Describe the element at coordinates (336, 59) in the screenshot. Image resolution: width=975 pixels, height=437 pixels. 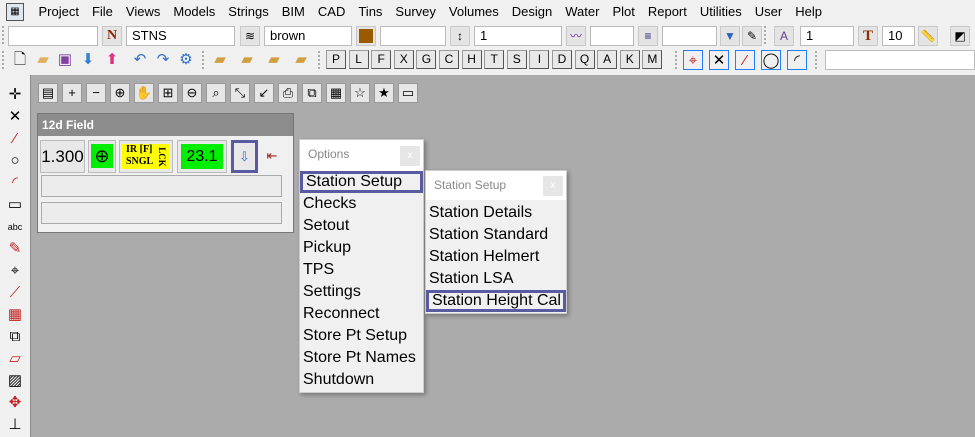
I see `filter-p-button: P` at that location.